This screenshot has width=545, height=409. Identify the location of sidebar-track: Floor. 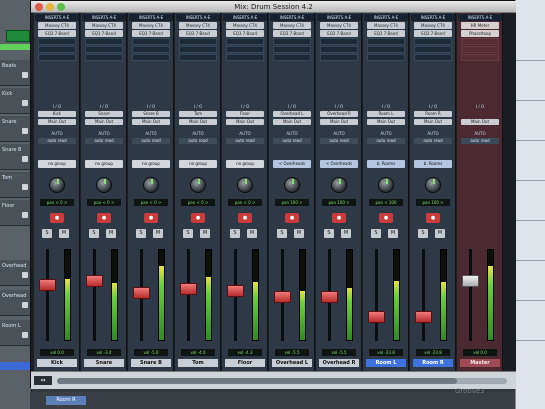
(16, 213).